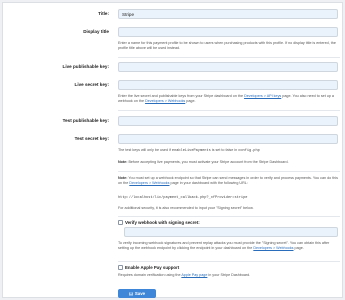  Describe the element at coordinates (145, 150) in the screenshot. I see `note-text: The test keys will only be used if` at that location.